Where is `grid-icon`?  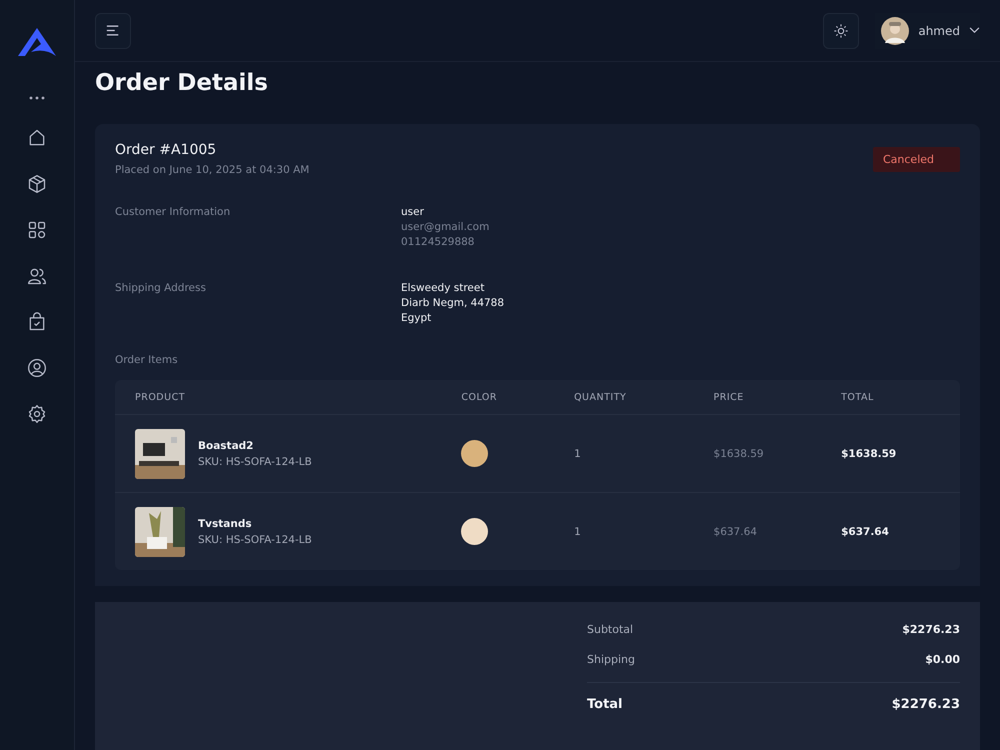 grid-icon is located at coordinates (37, 230).